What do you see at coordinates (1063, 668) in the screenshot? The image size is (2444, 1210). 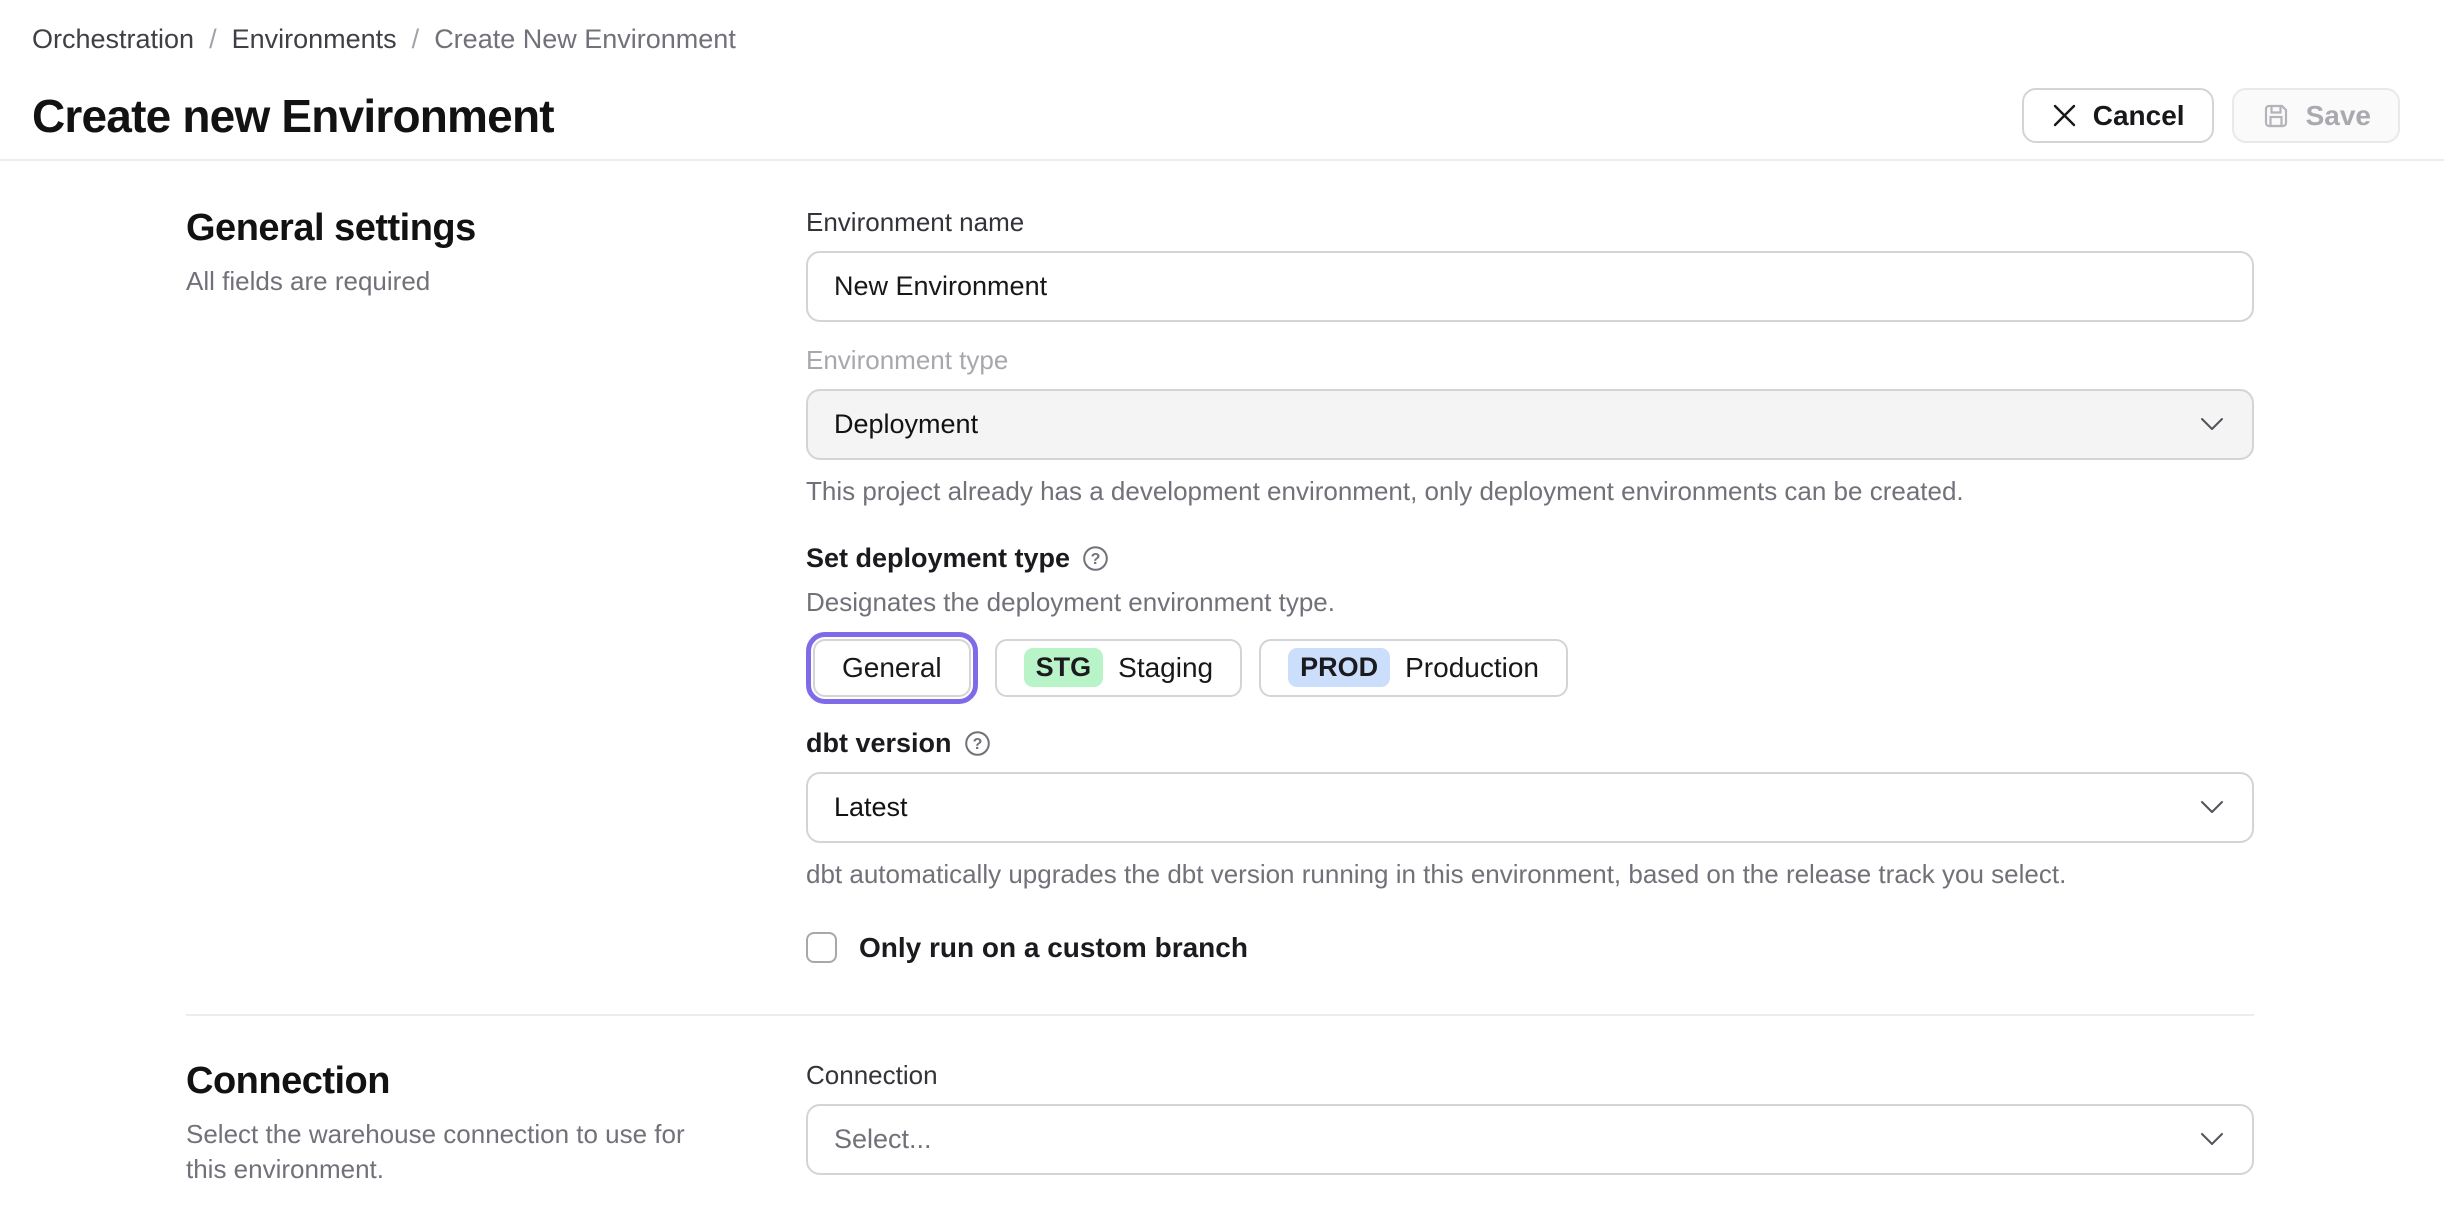 I see `staging-badge: STG` at bounding box center [1063, 668].